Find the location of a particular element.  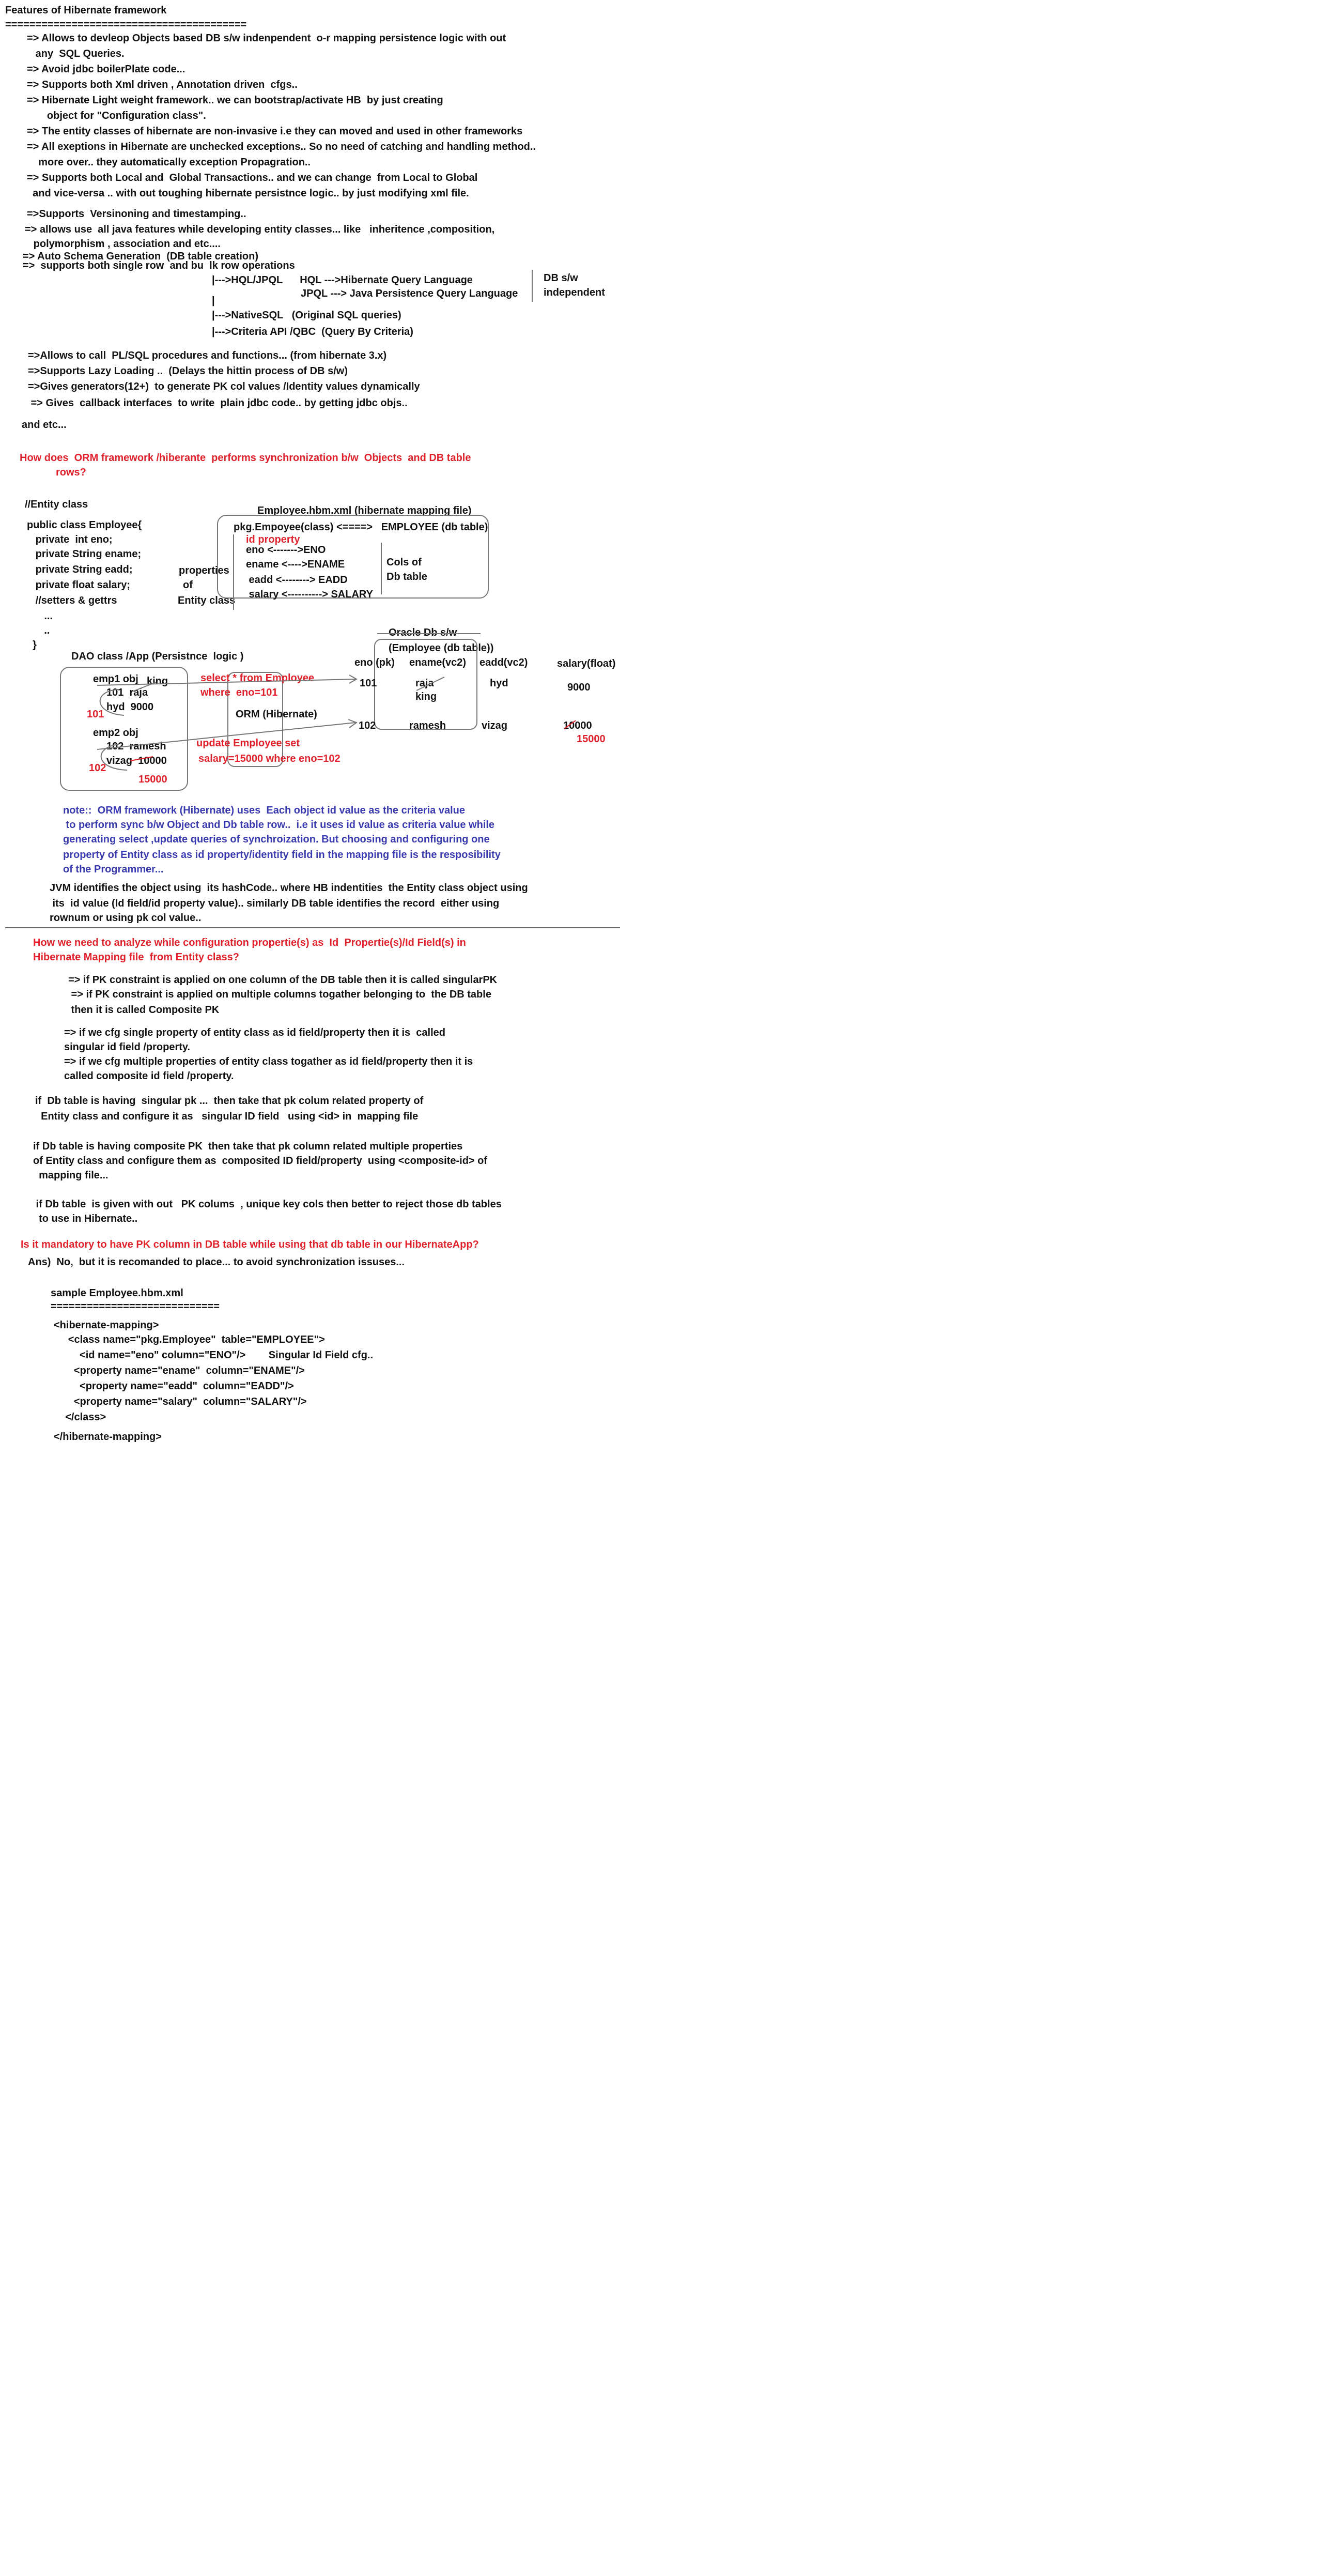

table-cell: hyd is located at coordinates (499, 683).